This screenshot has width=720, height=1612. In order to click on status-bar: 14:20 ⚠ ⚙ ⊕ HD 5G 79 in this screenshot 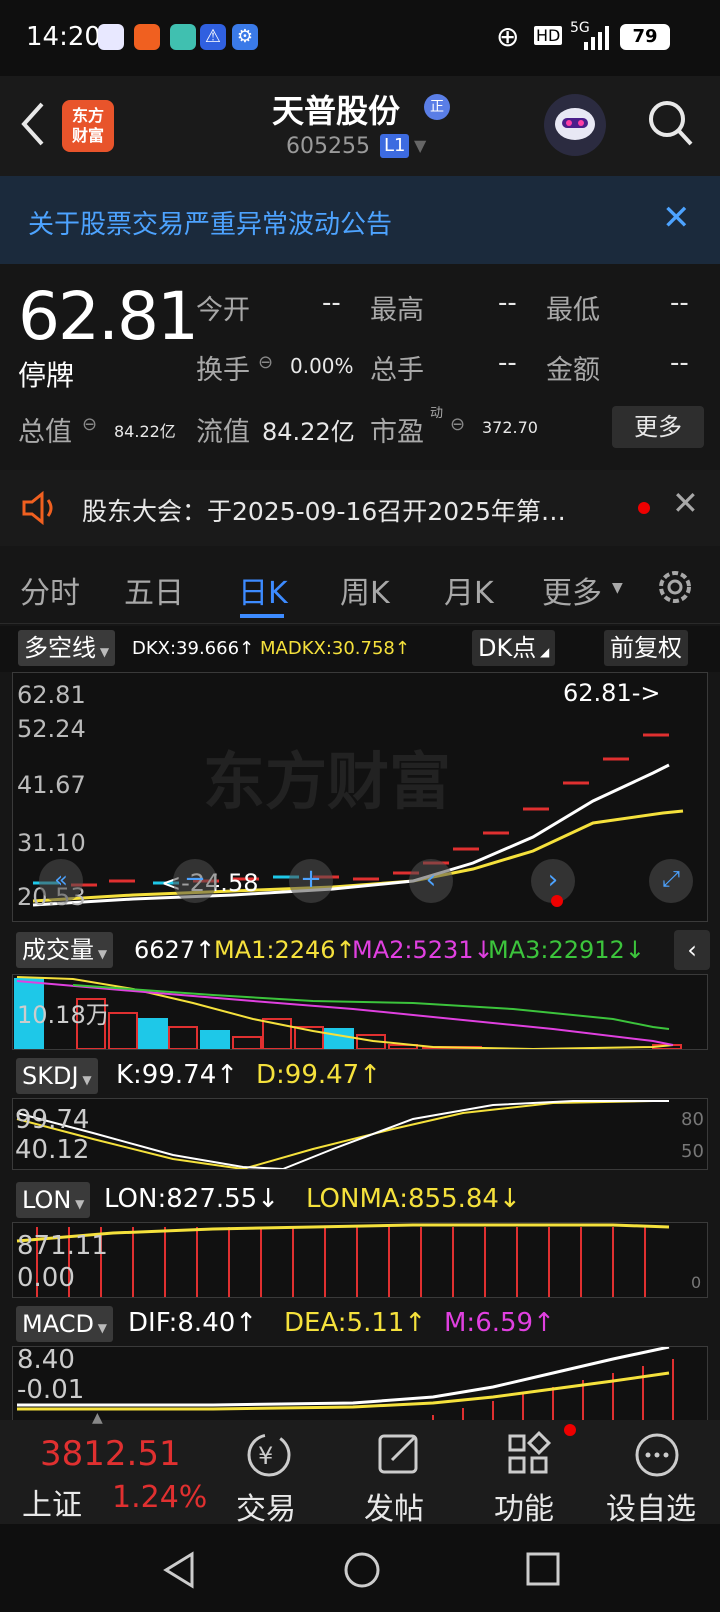, I will do `click(360, 38)`.